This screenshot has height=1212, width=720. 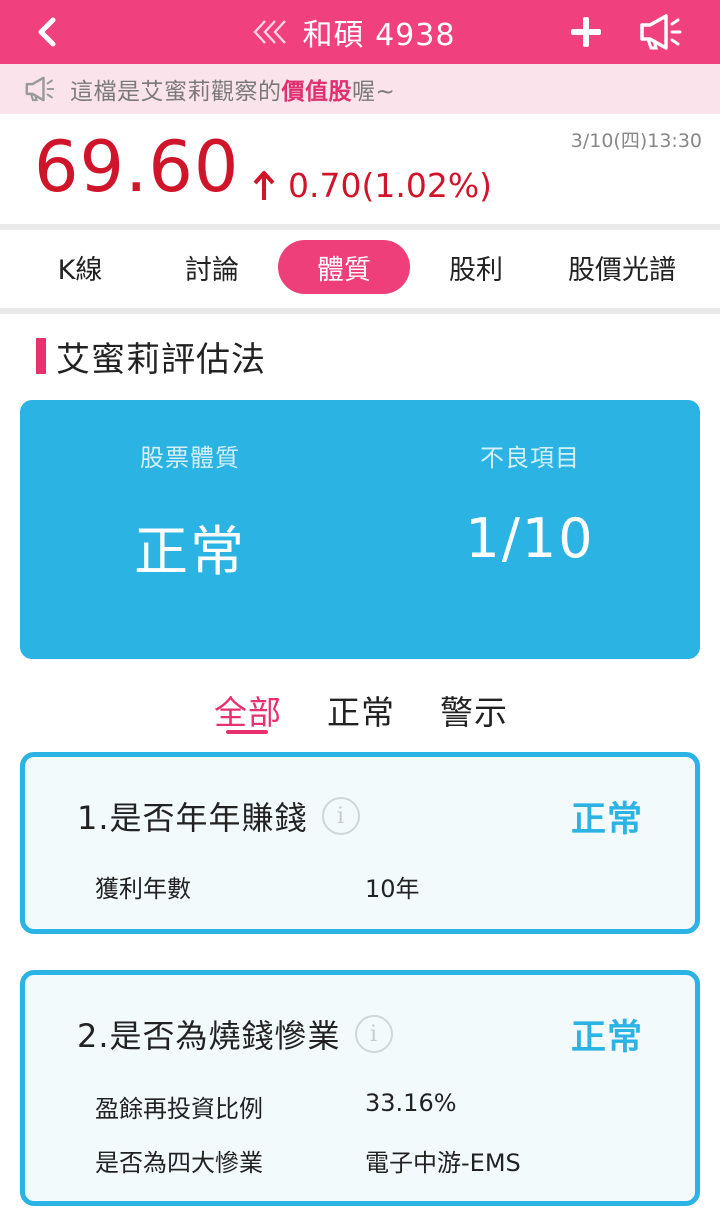 I want to click on back-button, so click(x=47, y=32).